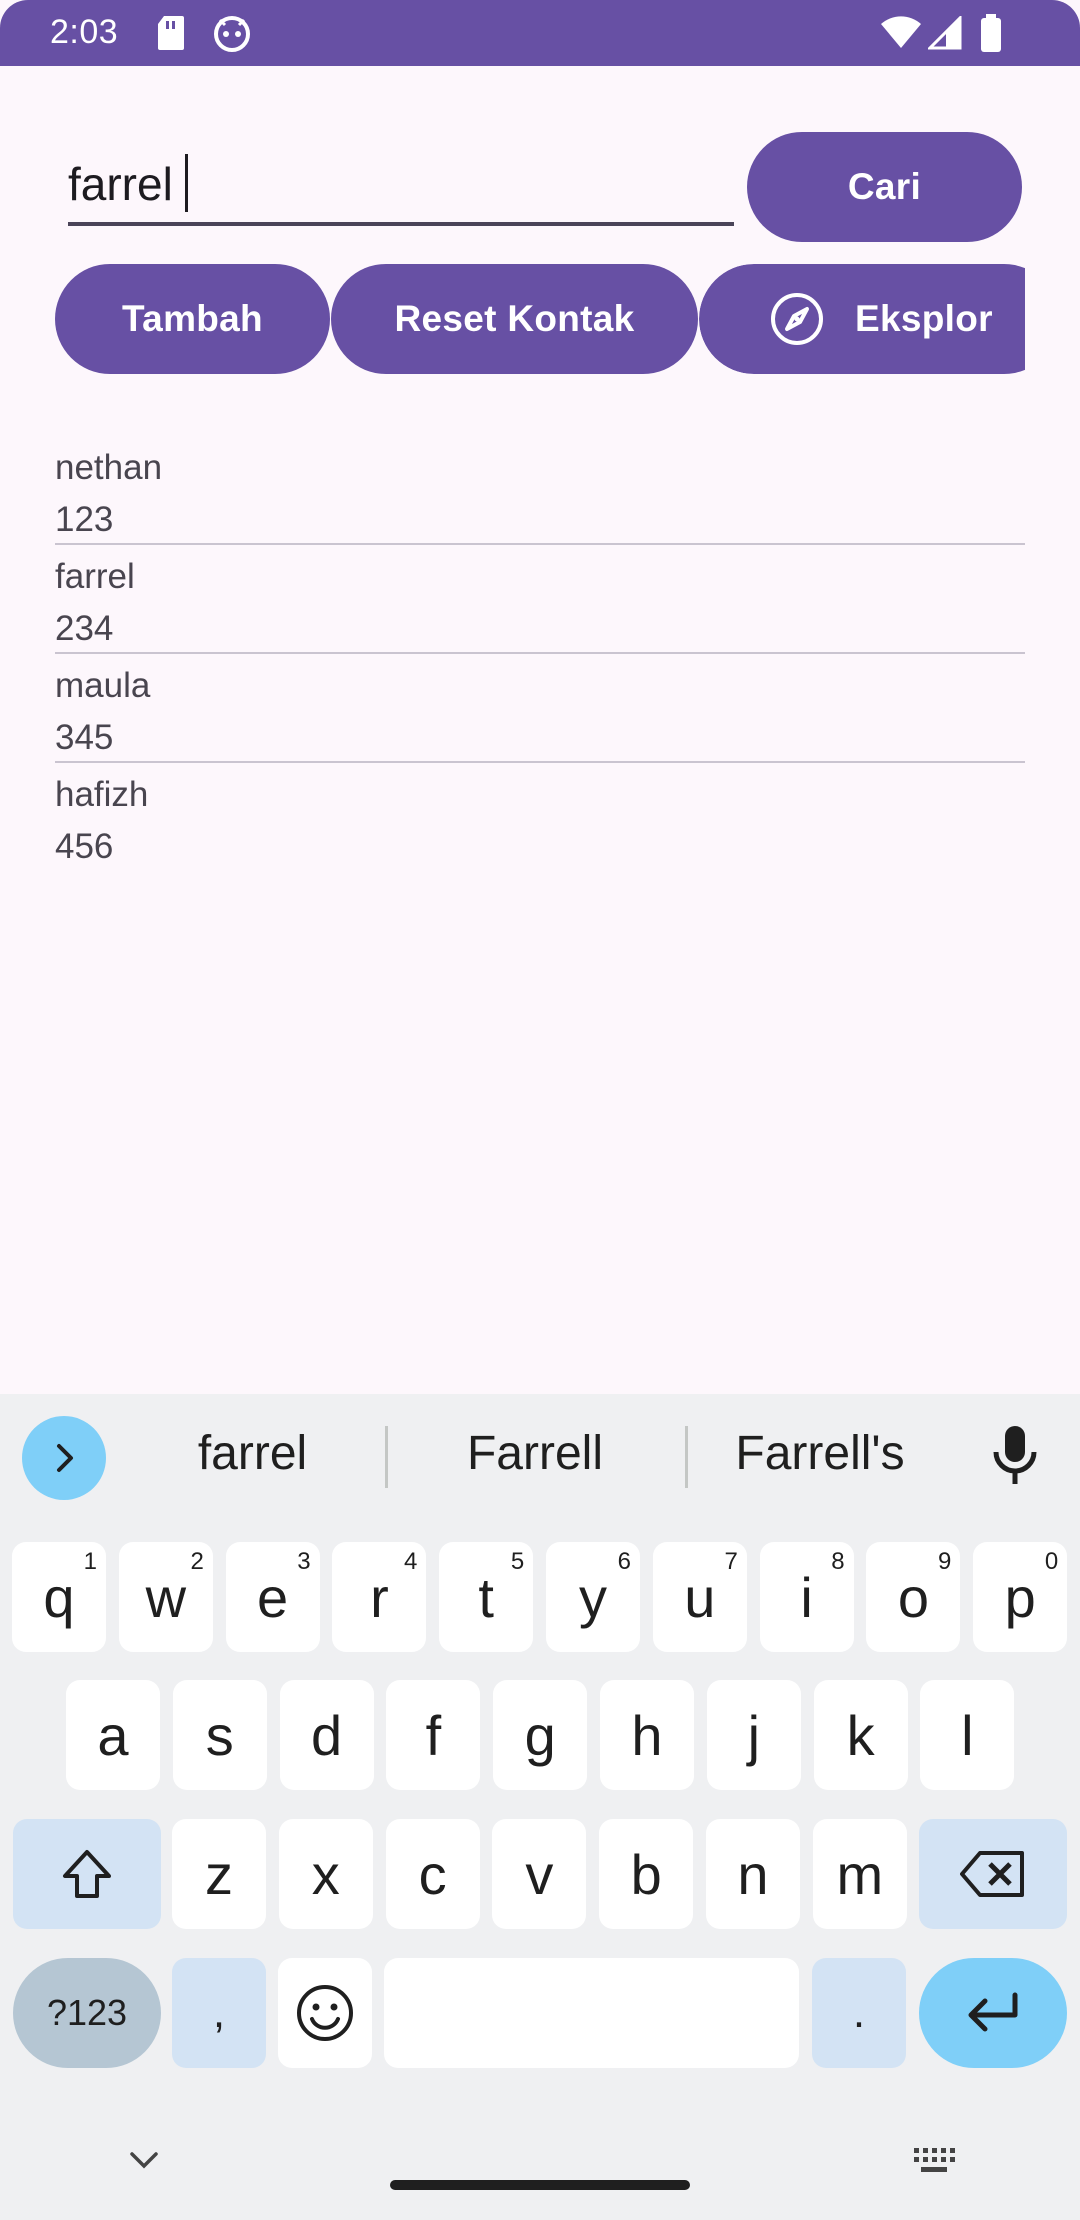 The image size is (1080, 2220). I want to click on status-time: 2:03, so click(84, 32).